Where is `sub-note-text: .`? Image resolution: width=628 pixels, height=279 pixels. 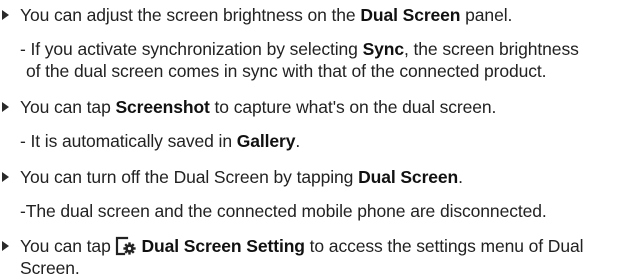 sub-note-text: . is located at coordinates (298, 141).